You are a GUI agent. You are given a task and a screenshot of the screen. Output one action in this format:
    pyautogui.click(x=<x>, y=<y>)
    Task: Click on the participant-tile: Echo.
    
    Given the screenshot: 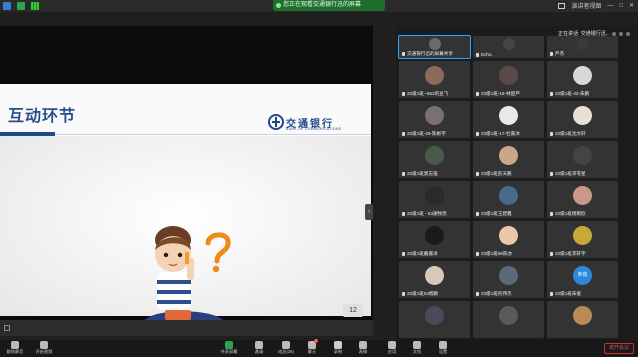 What is the action you would take?
    pyautogui.click(x=508, y=47)
    